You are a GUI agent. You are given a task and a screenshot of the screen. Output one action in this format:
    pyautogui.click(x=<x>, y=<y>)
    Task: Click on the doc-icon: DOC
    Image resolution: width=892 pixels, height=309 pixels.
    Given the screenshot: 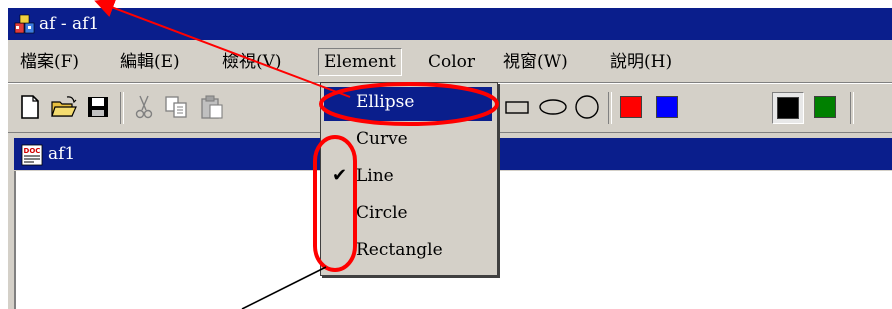 What is the action you would take?
    pyautogui.click(x=32, y=155)
    